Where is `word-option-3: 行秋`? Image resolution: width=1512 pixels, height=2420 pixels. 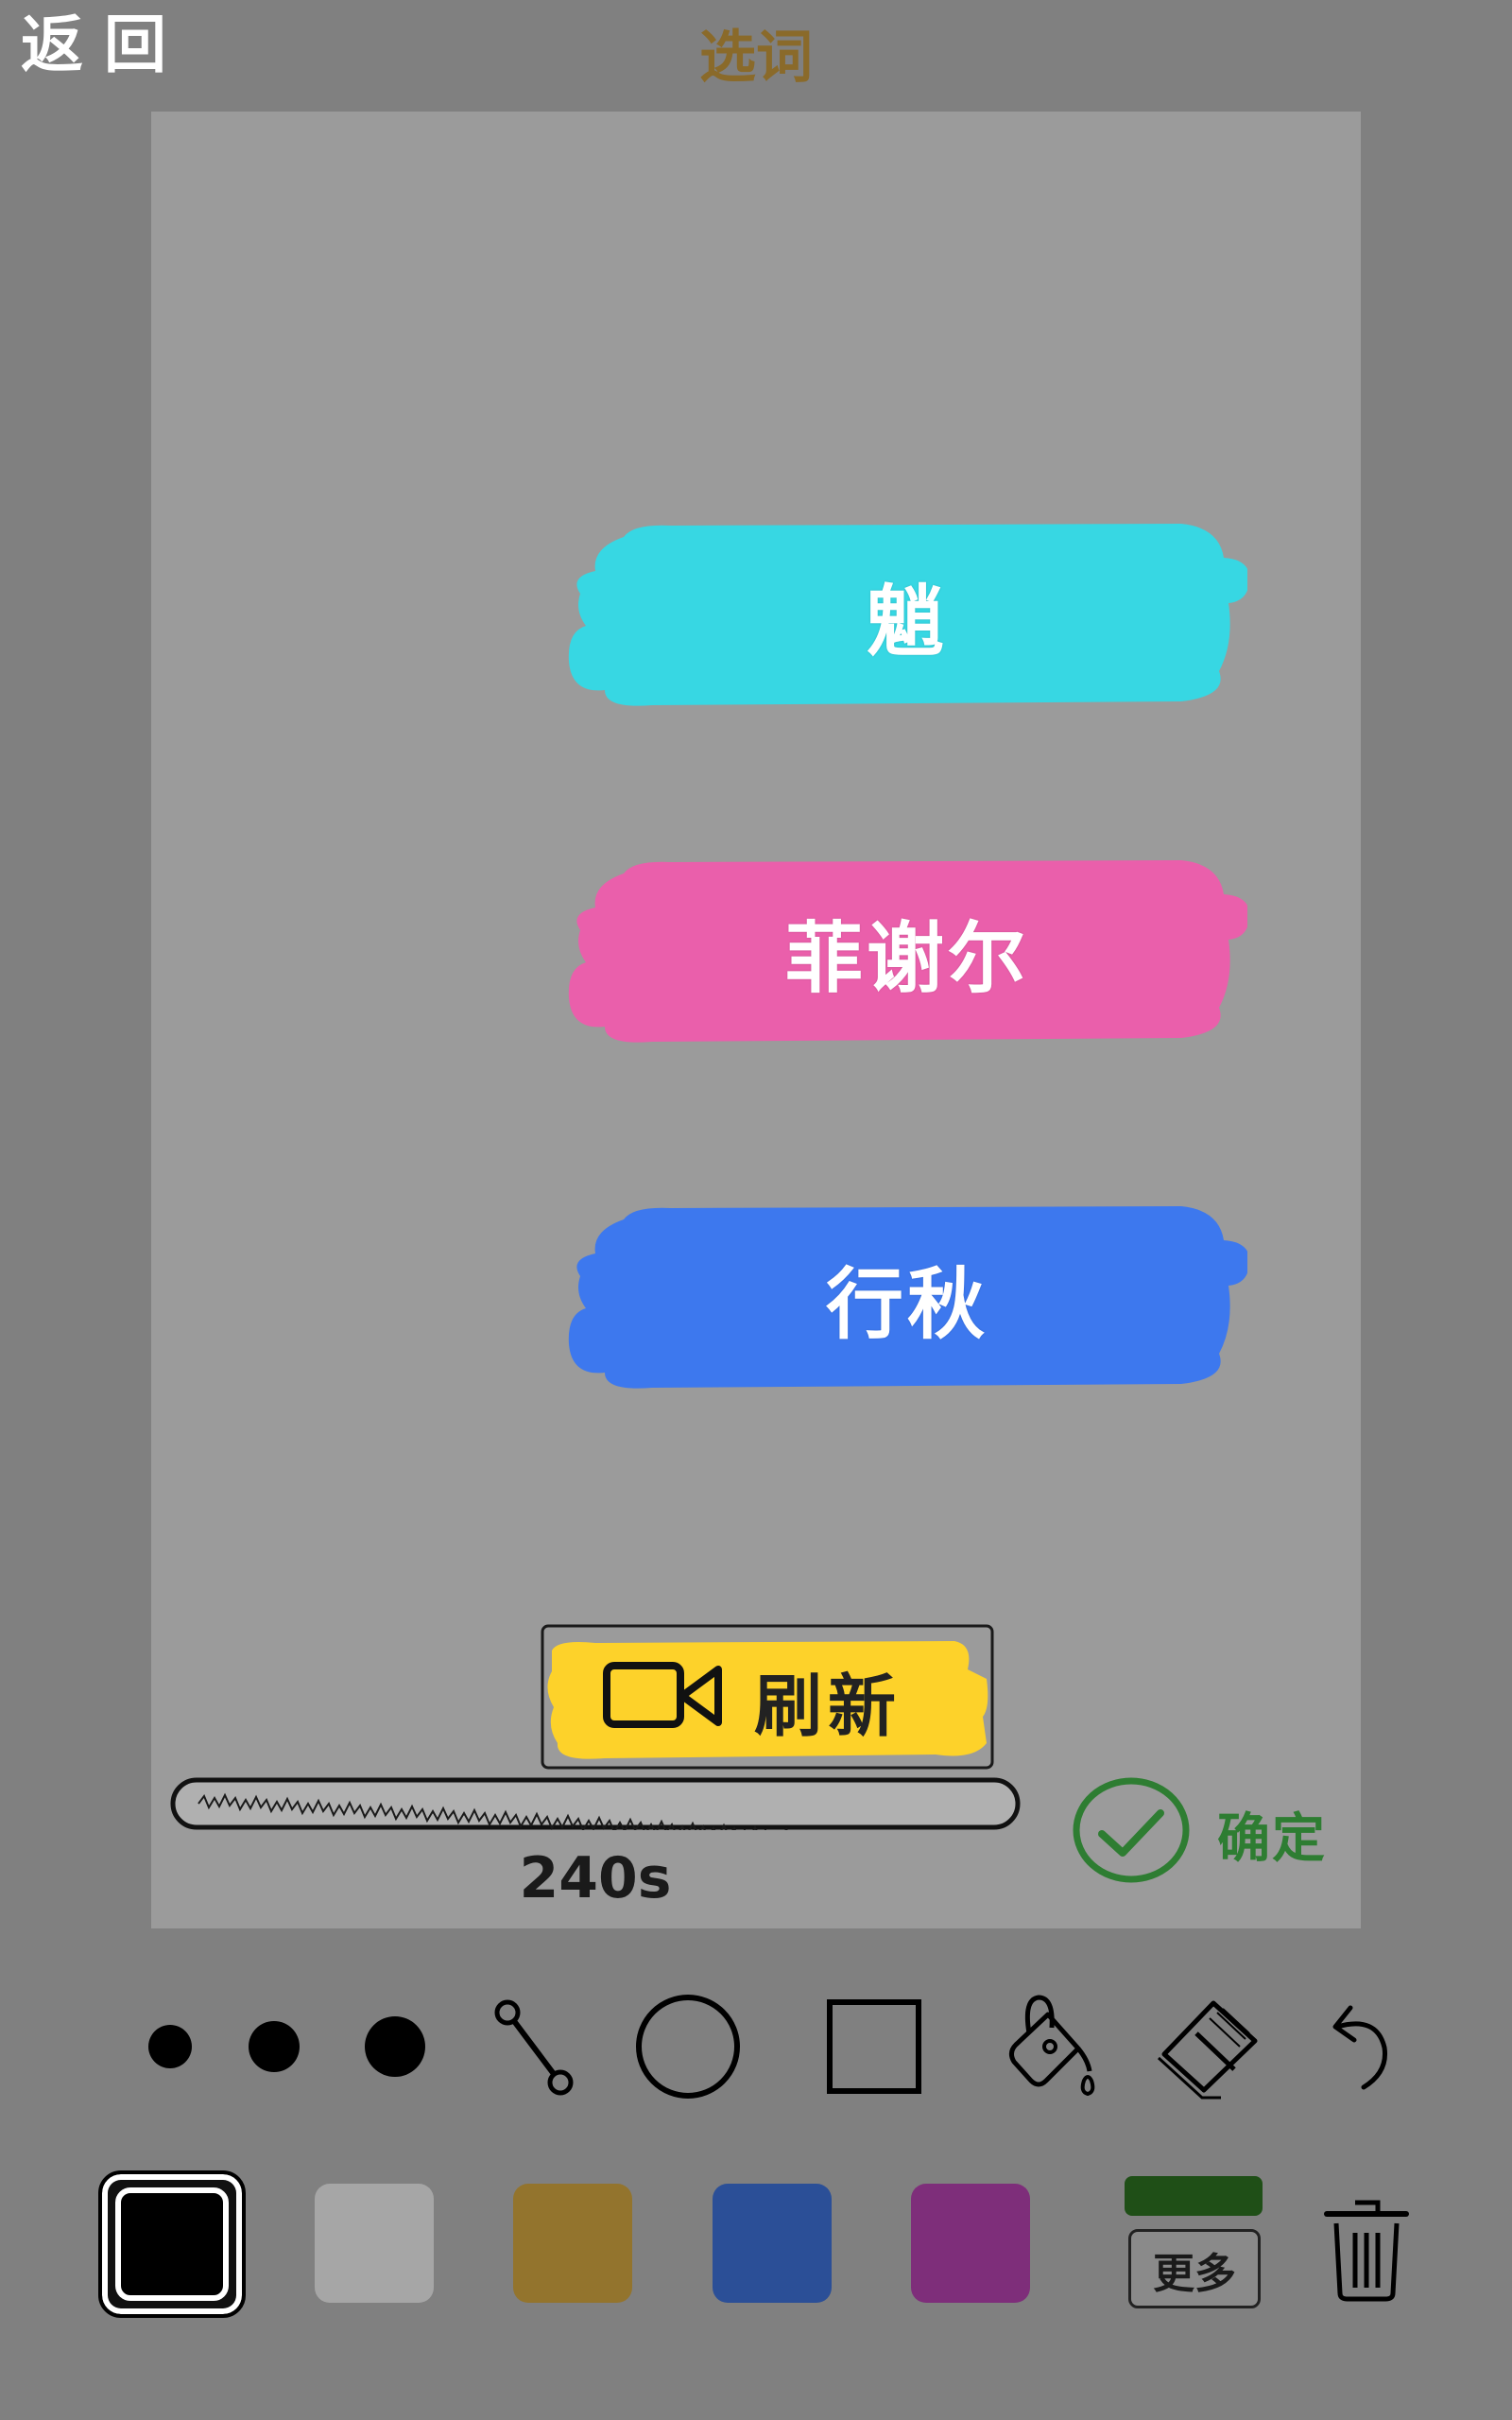 word-option-3: 行秋 is located at coordinates (907, 1297).